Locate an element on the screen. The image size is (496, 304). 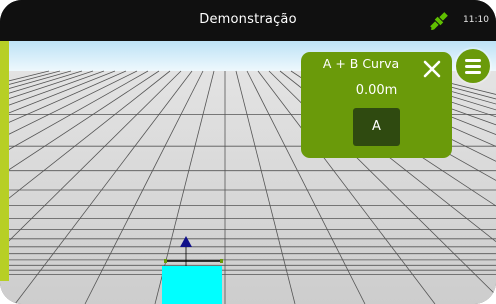
guidance-panel: A + B Curva 0.00m A is located at coordinates (376, 105).